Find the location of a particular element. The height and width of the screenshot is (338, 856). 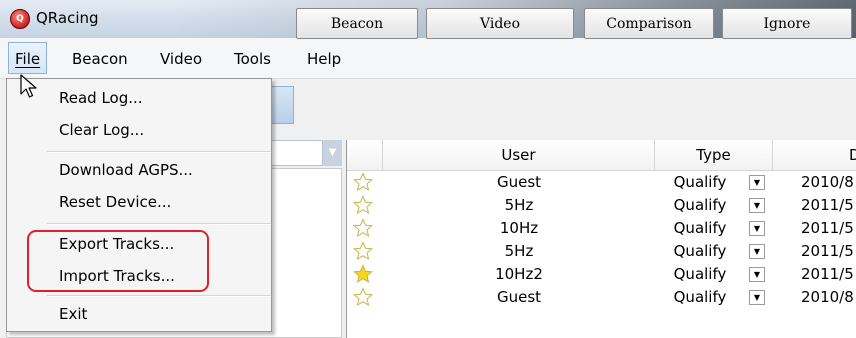

ignore-button-label: Ignore is located at coordinates (787, 23).